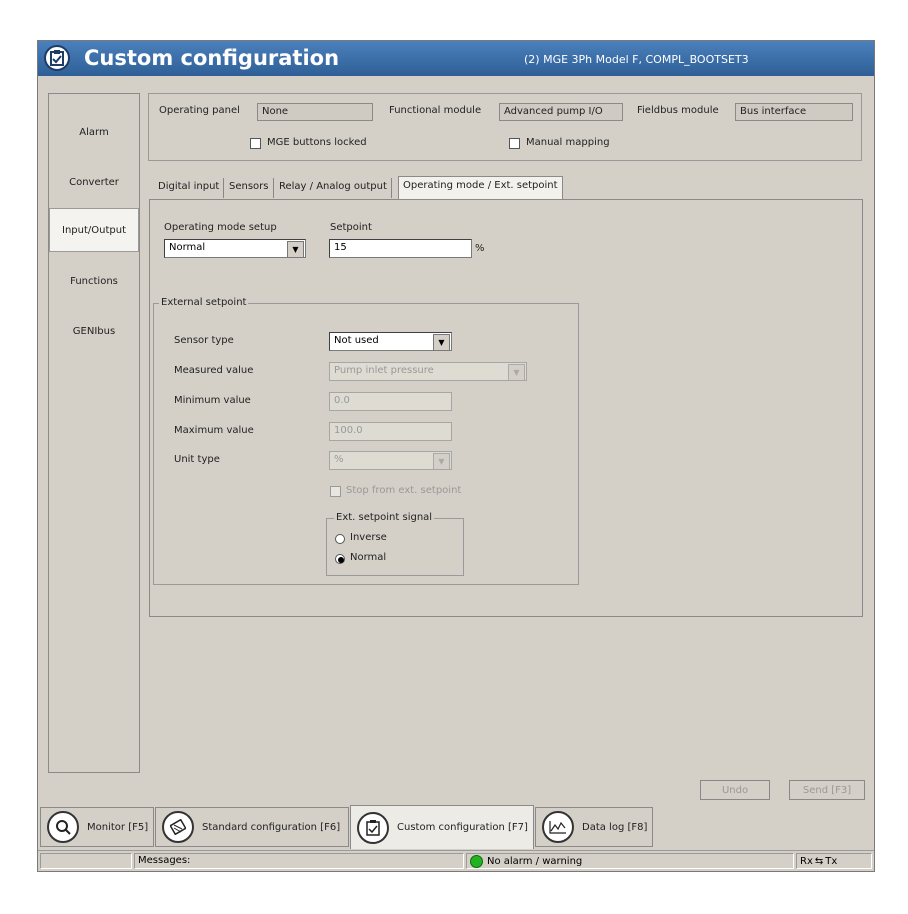 The width and height of the screenshot is (908, 914). I want to click on sidebar-item-converter: Converter, so click(94, 182).